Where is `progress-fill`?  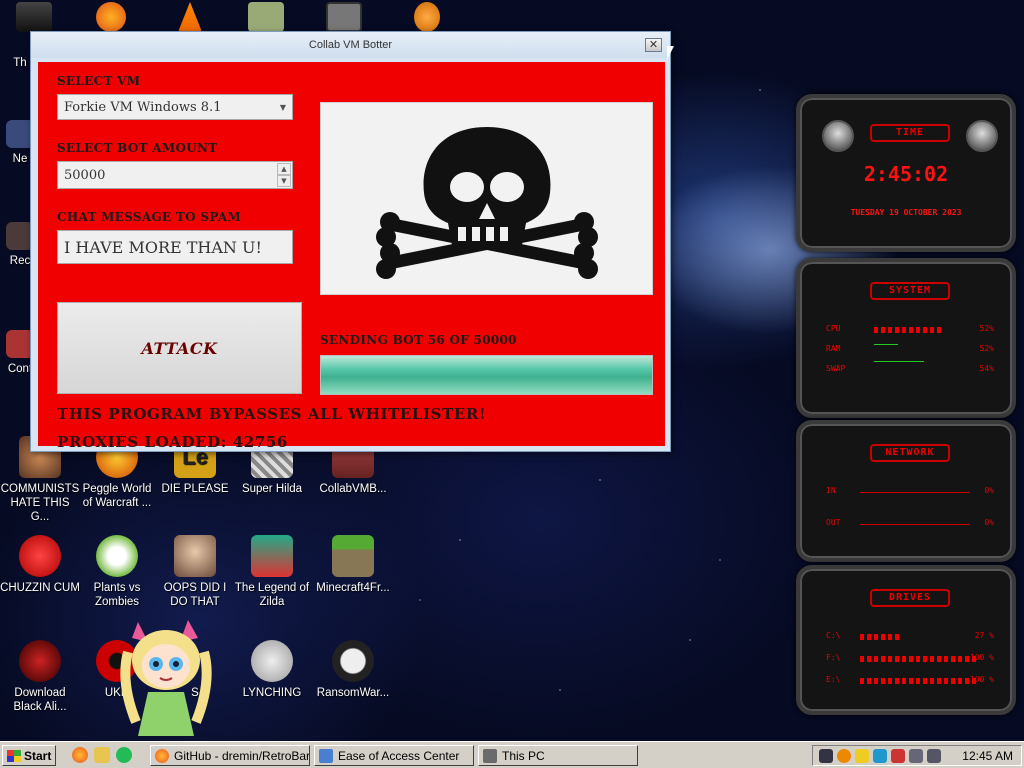
progress-fill is located at coordinates (486, 375).